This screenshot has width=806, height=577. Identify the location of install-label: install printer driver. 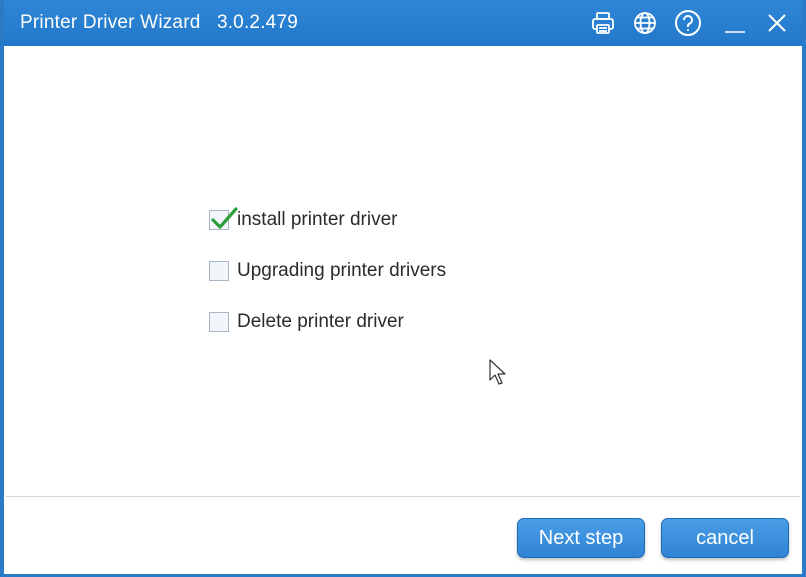
(317, 219).